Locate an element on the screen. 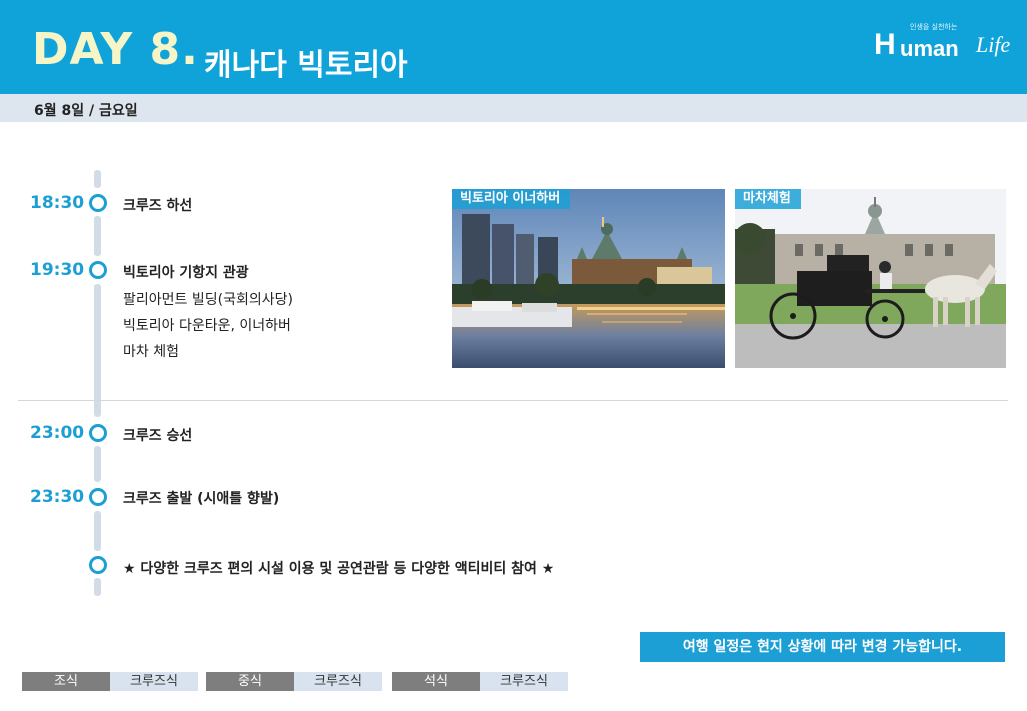 Image resolution: width=1027 pixels, height=711 pixels. meal-breakfast-label: 조식 is located at coordinates (66, 681).